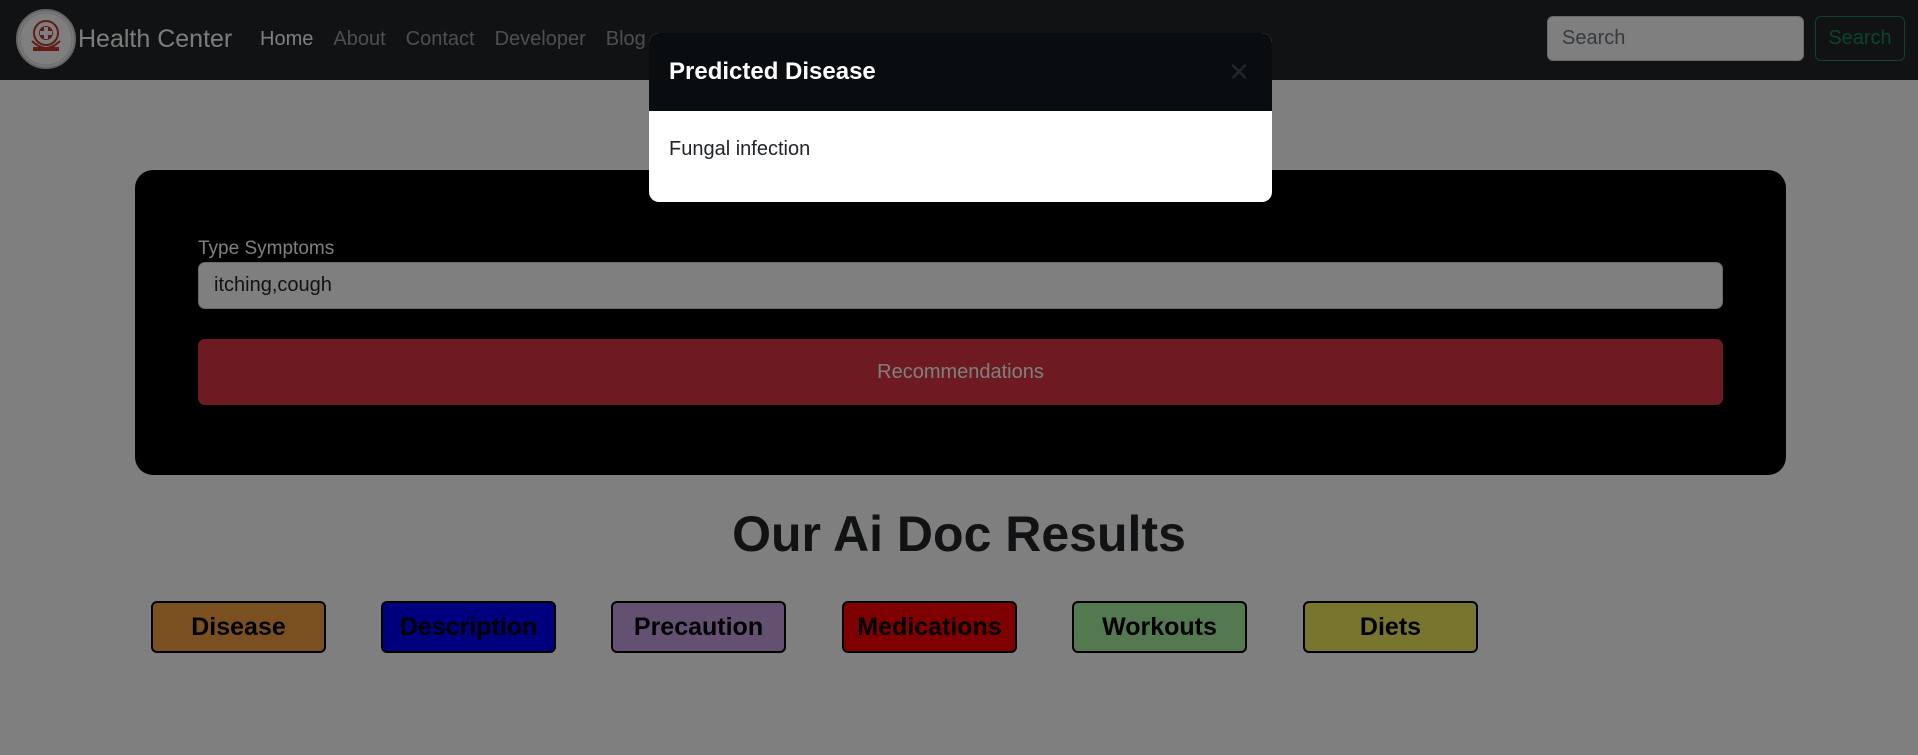  I want to click on modal-header: Predicted Disease ✕, so click(960, 72).